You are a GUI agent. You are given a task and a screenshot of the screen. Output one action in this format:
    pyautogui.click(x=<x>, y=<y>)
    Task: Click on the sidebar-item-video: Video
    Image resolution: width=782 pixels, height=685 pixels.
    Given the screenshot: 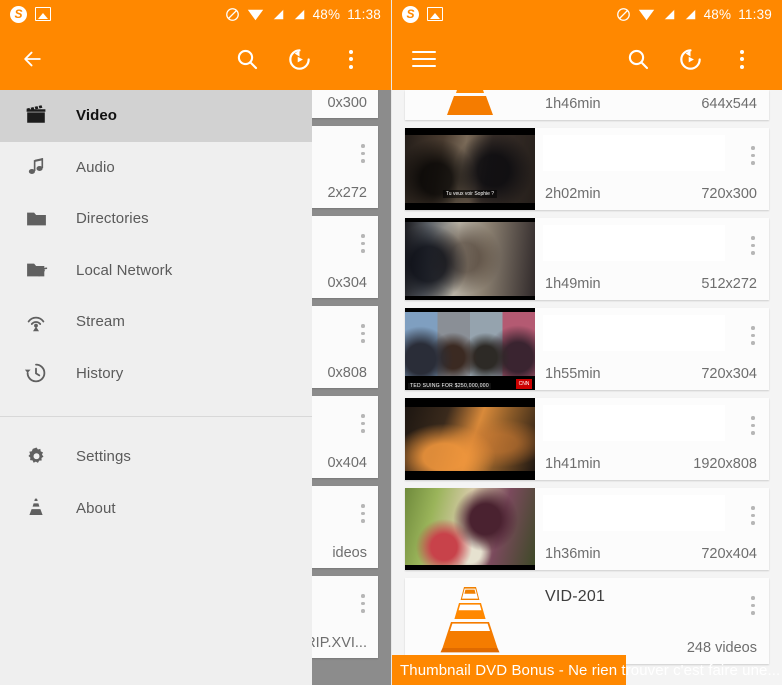 What is the action you would take?
    pyautogui.click(x=156, y=116)
    